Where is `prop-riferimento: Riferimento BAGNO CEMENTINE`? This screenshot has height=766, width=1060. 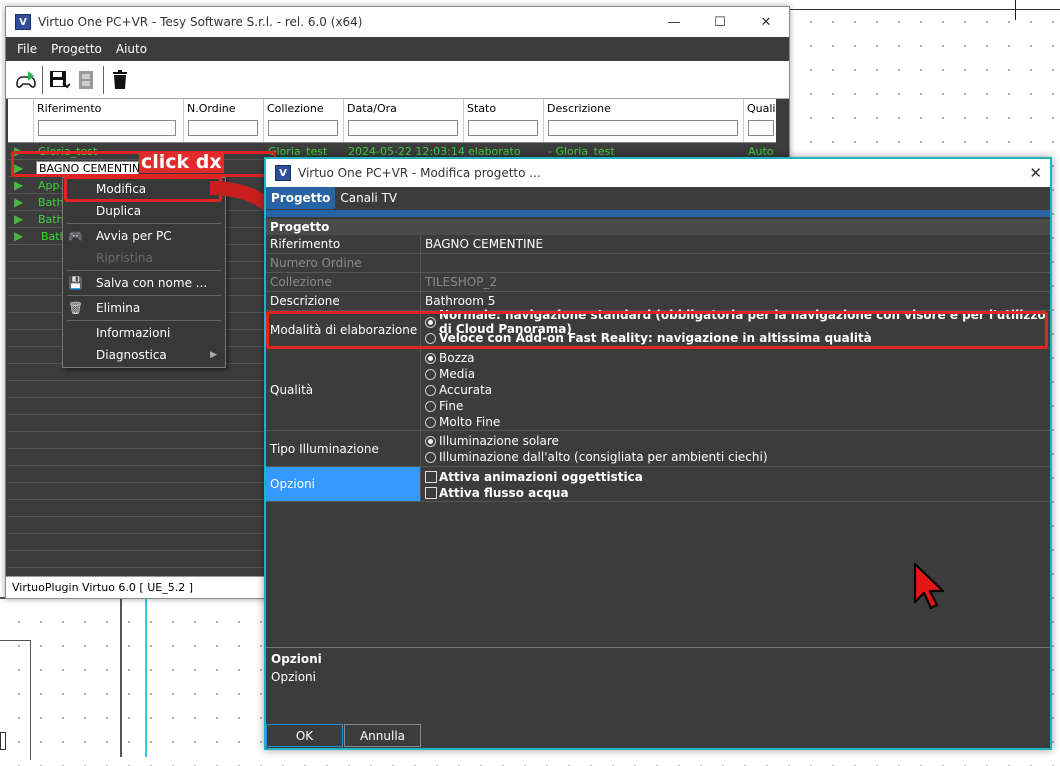
prop-riferimento: Riferimento BAGNO CEMENTINE is located at coordinates (658, 244).